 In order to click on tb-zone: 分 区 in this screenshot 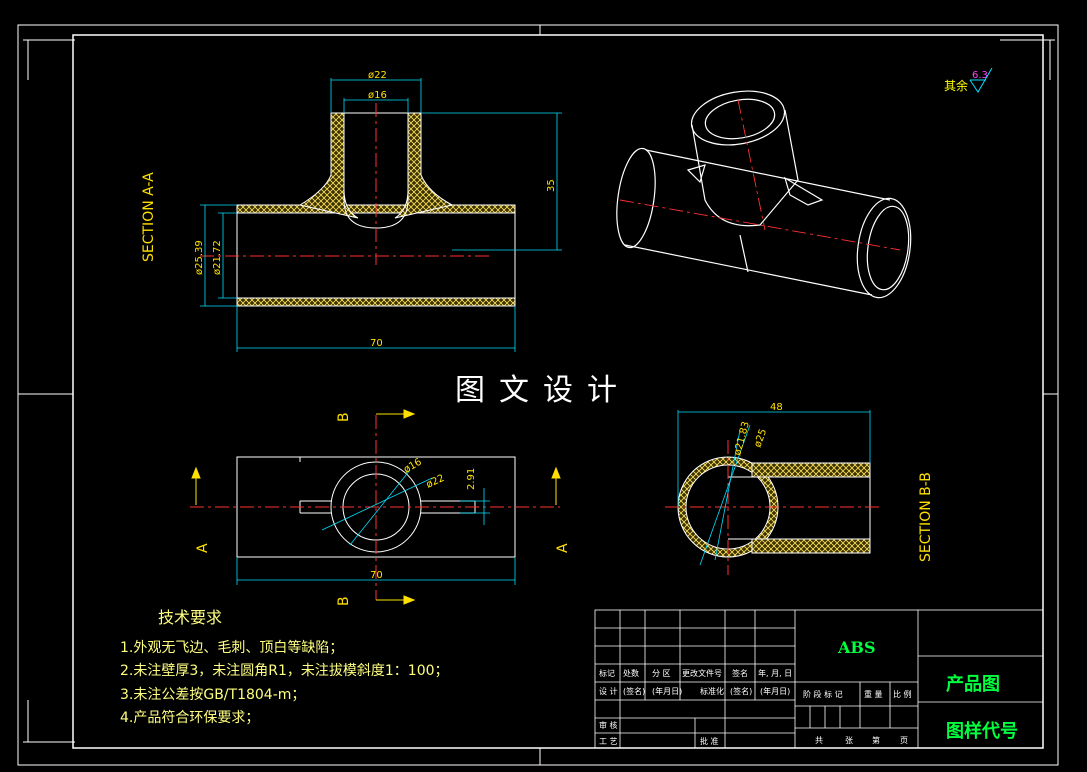, I will do `click(661, 673)`.